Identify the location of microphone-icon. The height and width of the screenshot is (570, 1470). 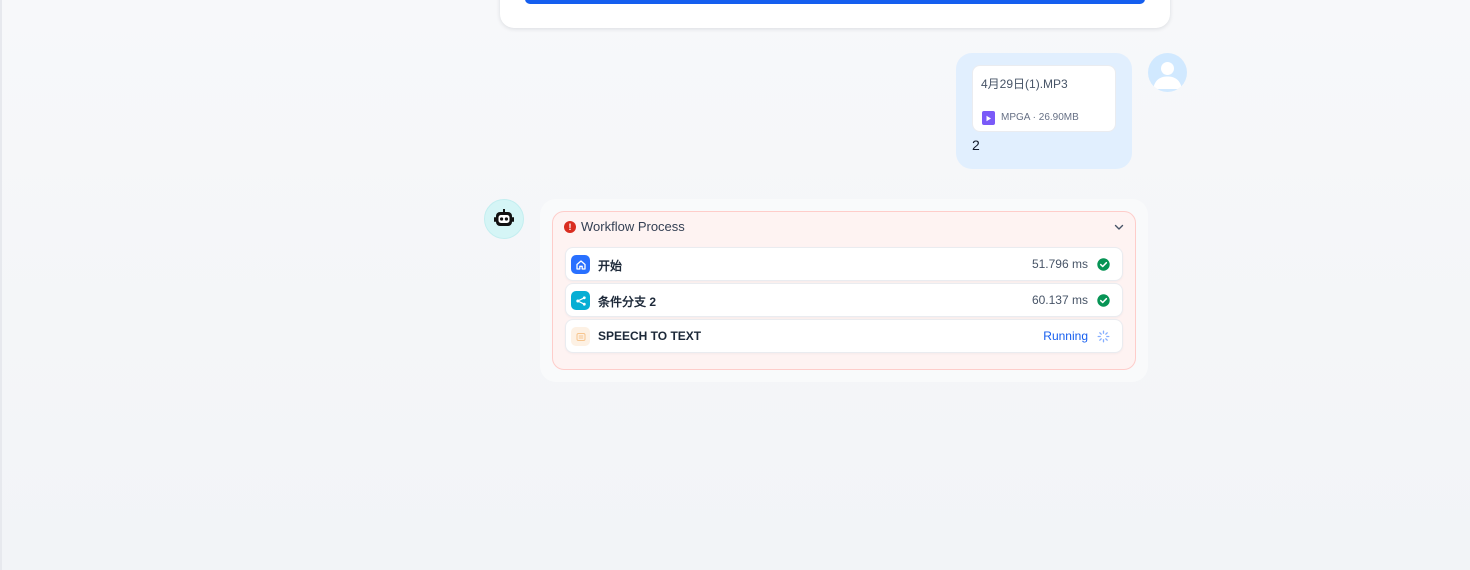
(580, 336).